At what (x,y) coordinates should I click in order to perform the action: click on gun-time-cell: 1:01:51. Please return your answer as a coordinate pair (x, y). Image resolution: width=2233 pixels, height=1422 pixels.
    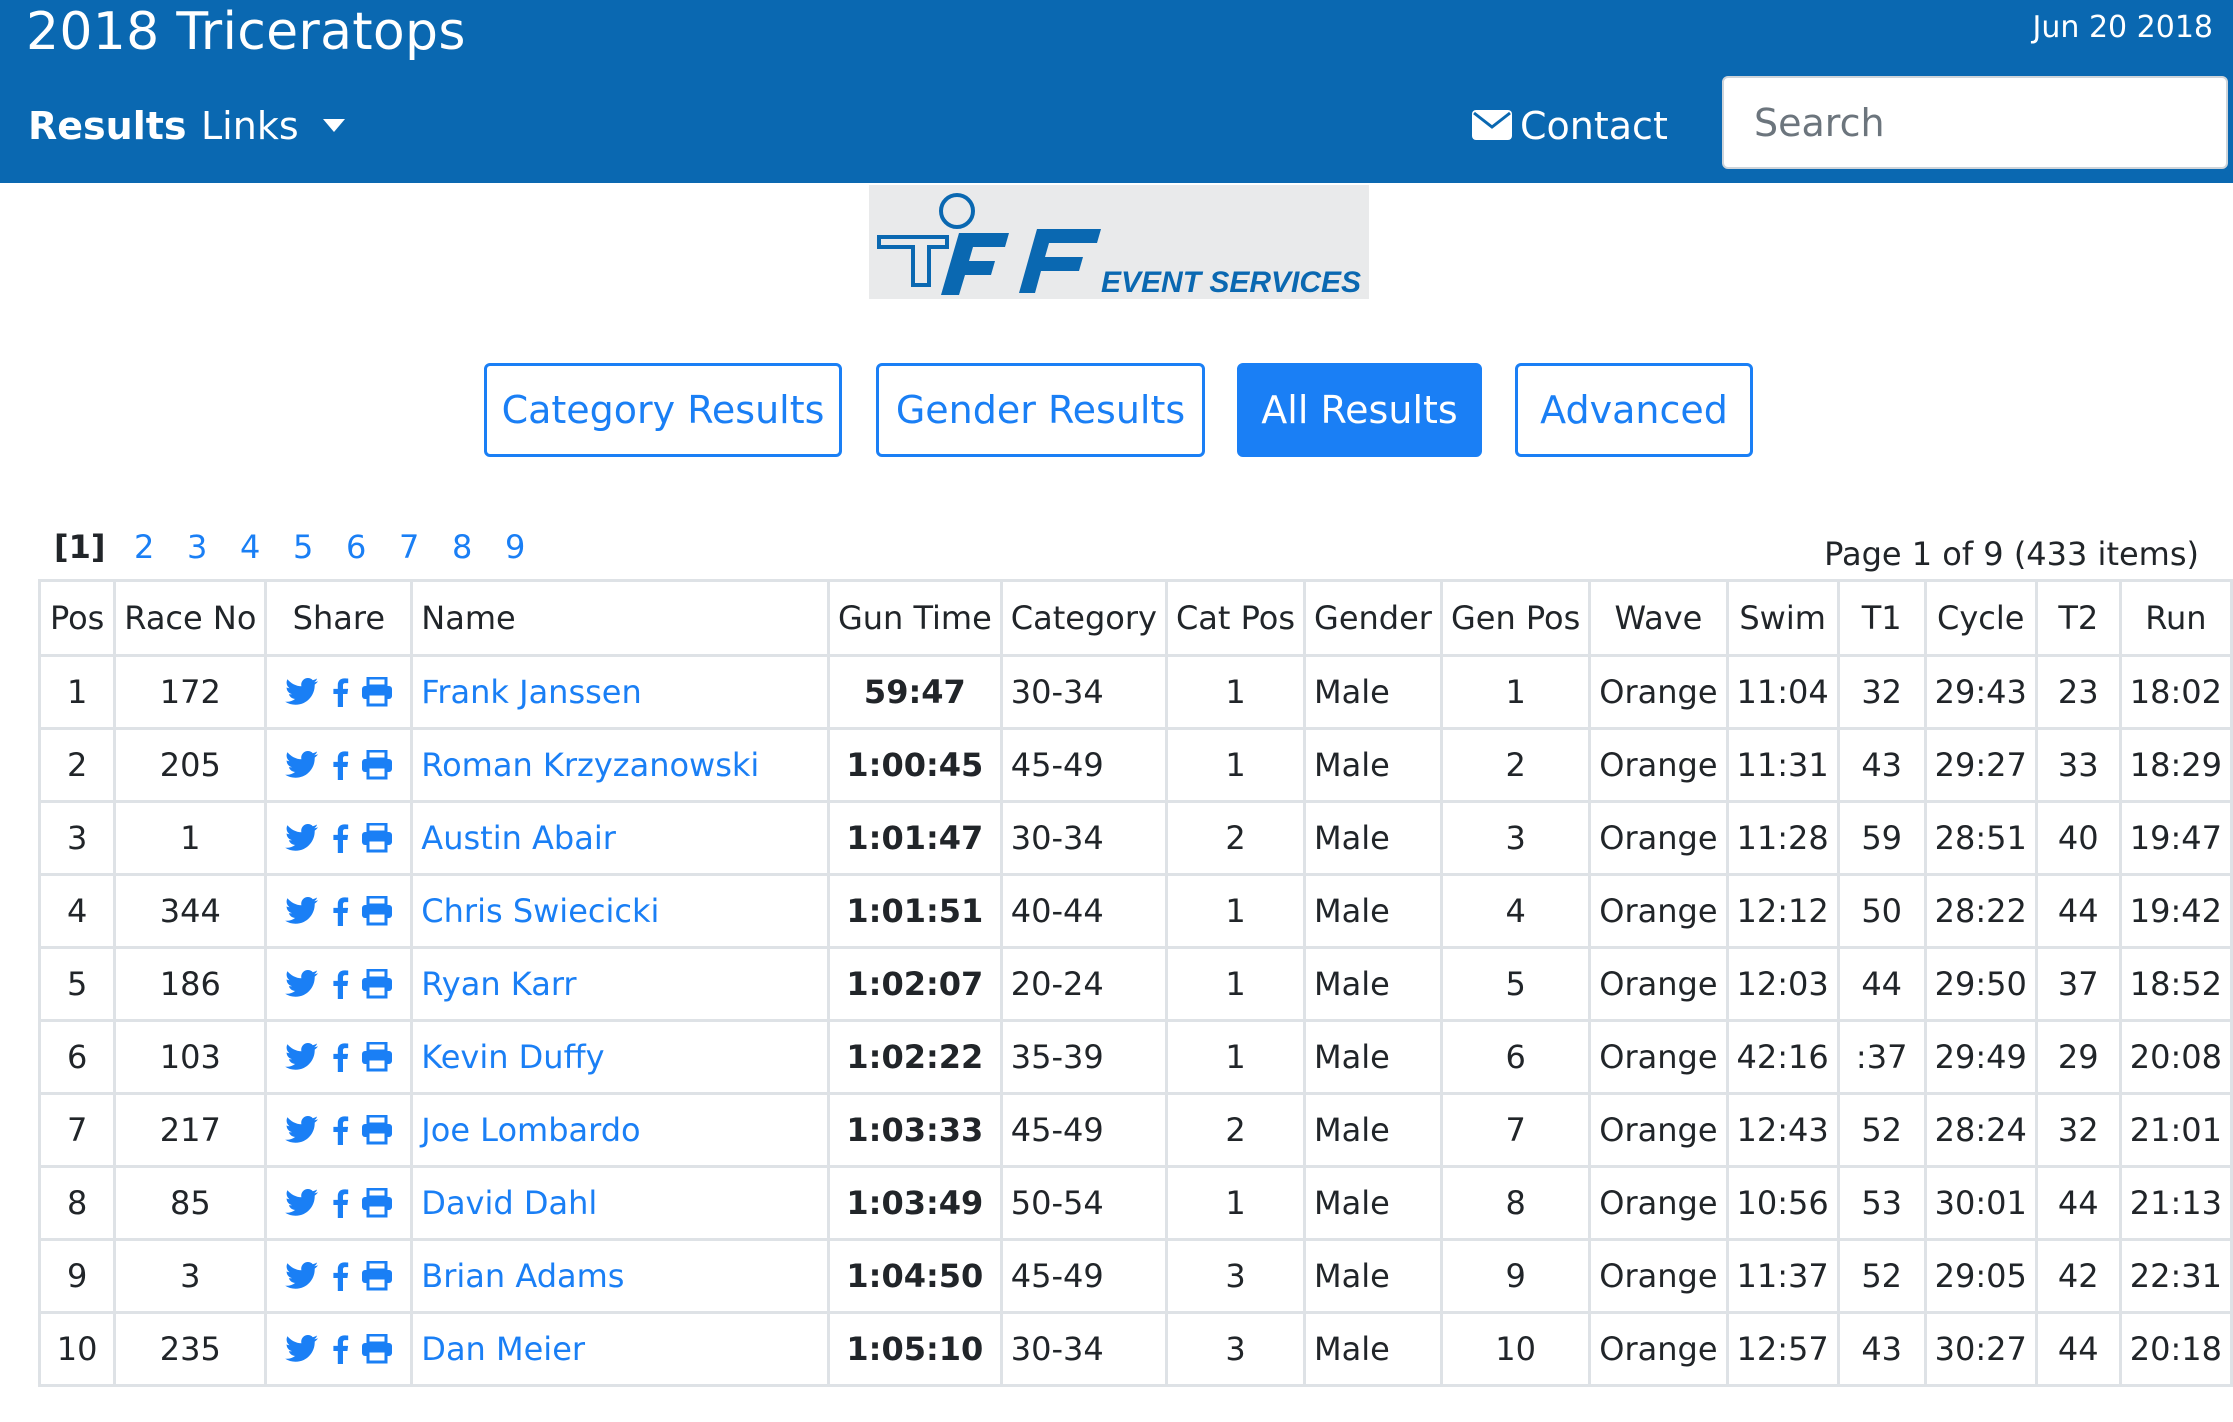
    Looking at the image, I should click on (914, 911).